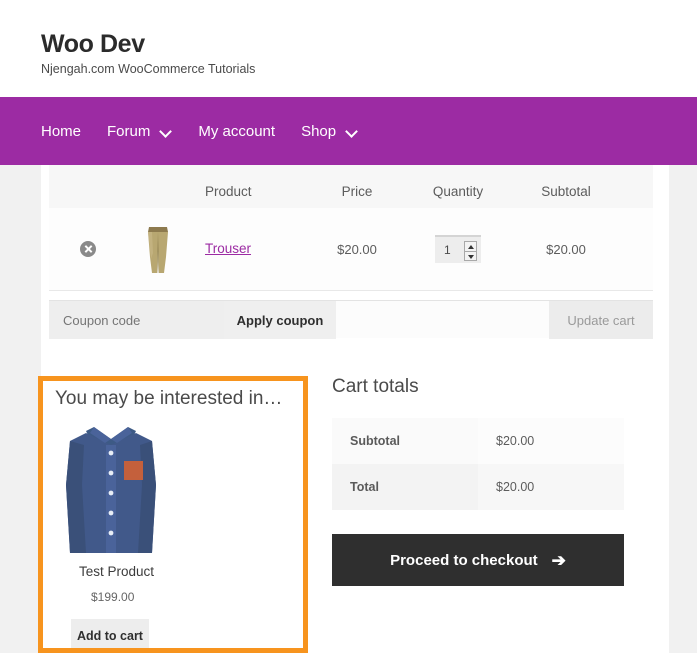 The width and height of the screenshot is (697, 653). I want to click on cell-price: $20.00, so click(357, 249).